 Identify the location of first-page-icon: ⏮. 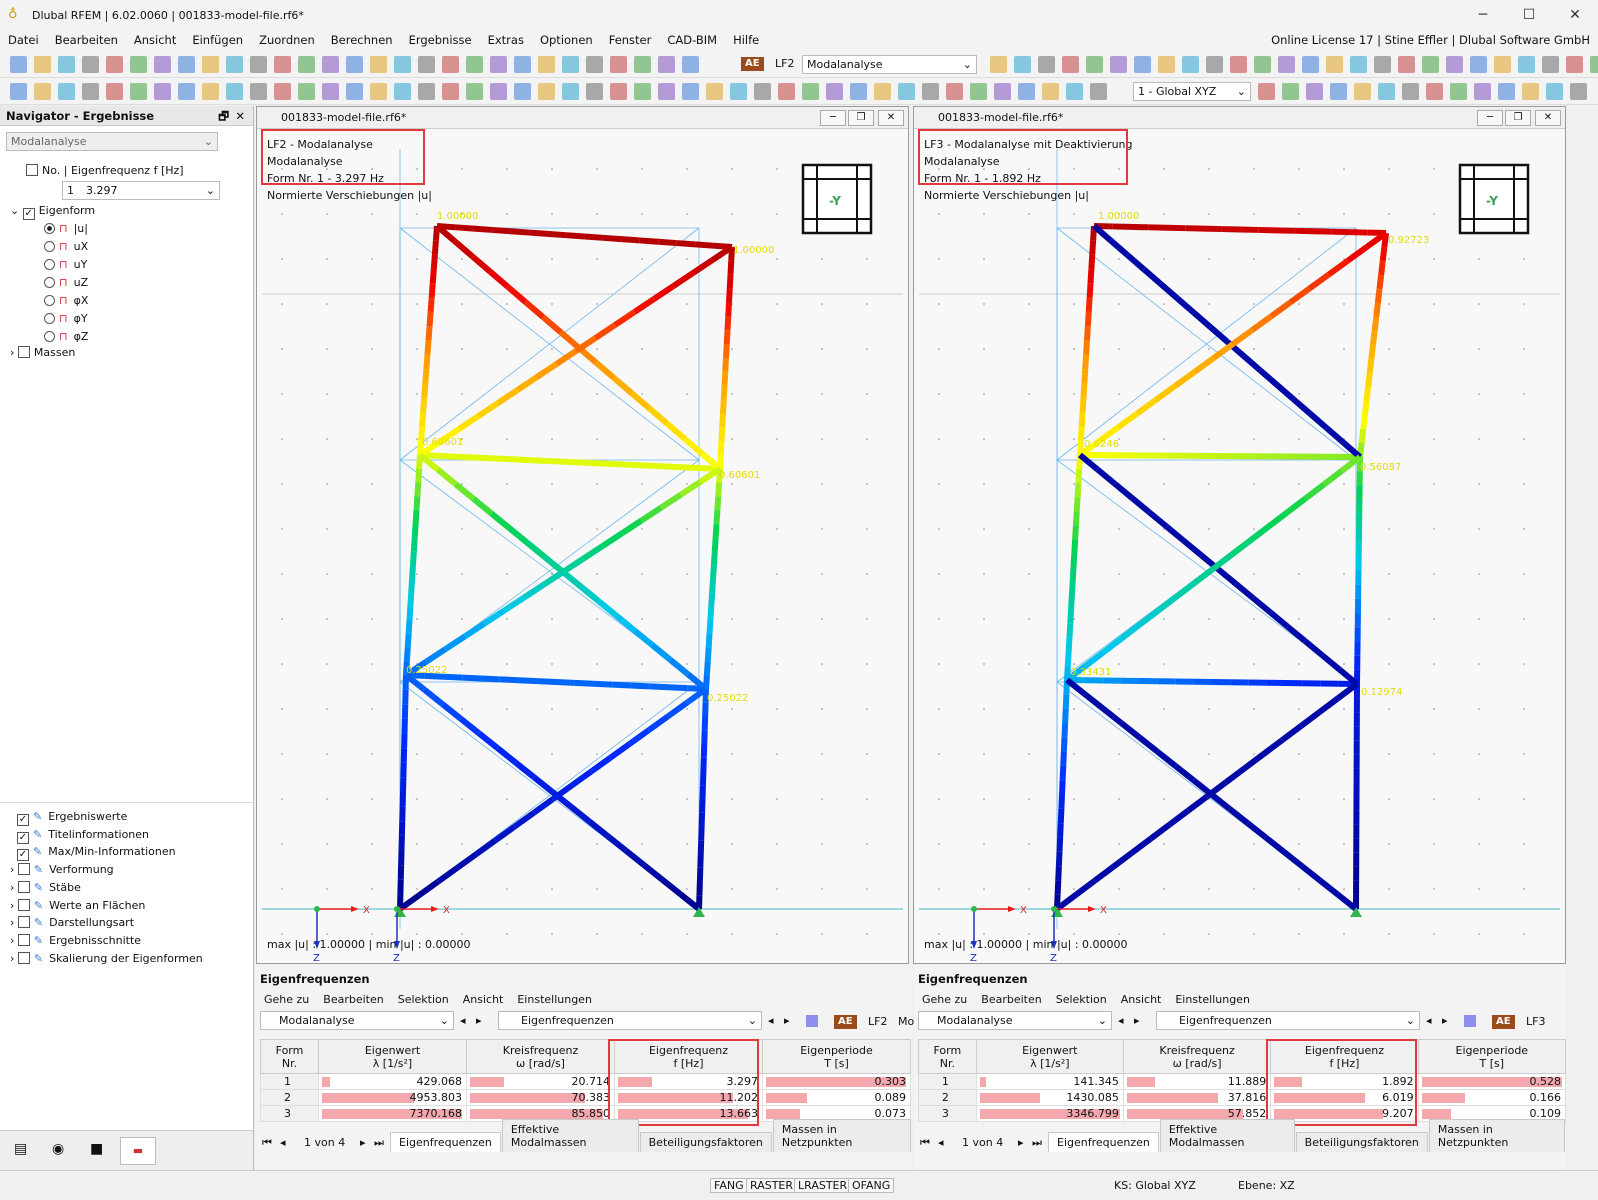
(925, 1143).